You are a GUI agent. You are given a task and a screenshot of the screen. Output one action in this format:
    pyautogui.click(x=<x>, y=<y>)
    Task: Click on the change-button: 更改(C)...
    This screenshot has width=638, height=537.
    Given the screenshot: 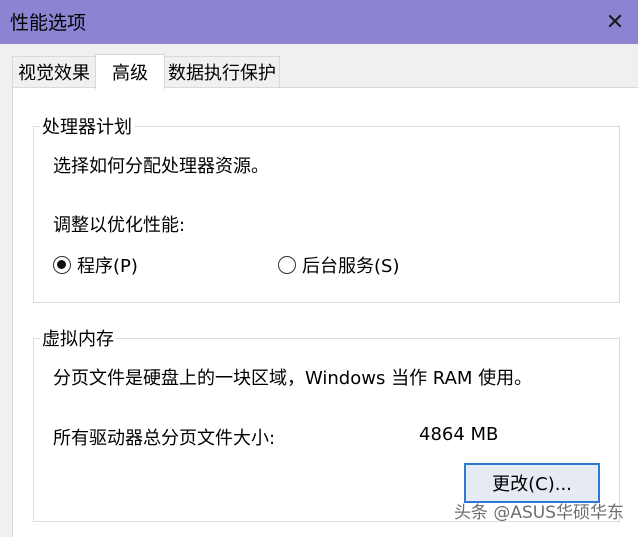 What is the action you would take?
    pyautogui.click(x=532, y=483)
    